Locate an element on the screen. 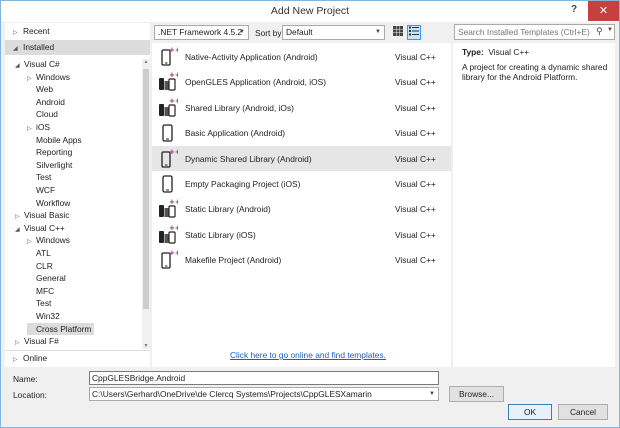 This screenshot has width=620, height=428. sort-label: Sort by: is located at coordinates (269, 33).